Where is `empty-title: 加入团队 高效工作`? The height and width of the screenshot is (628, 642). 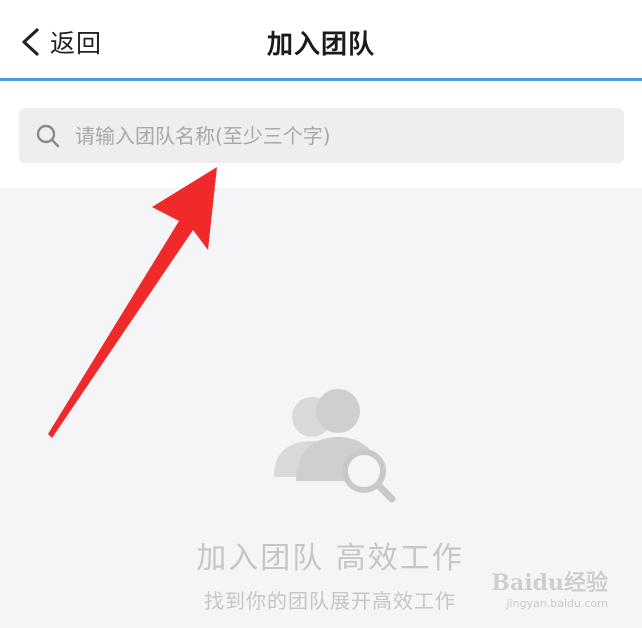 empty-title: 加入团队 高效工作 is located at coordinates (330, 558).